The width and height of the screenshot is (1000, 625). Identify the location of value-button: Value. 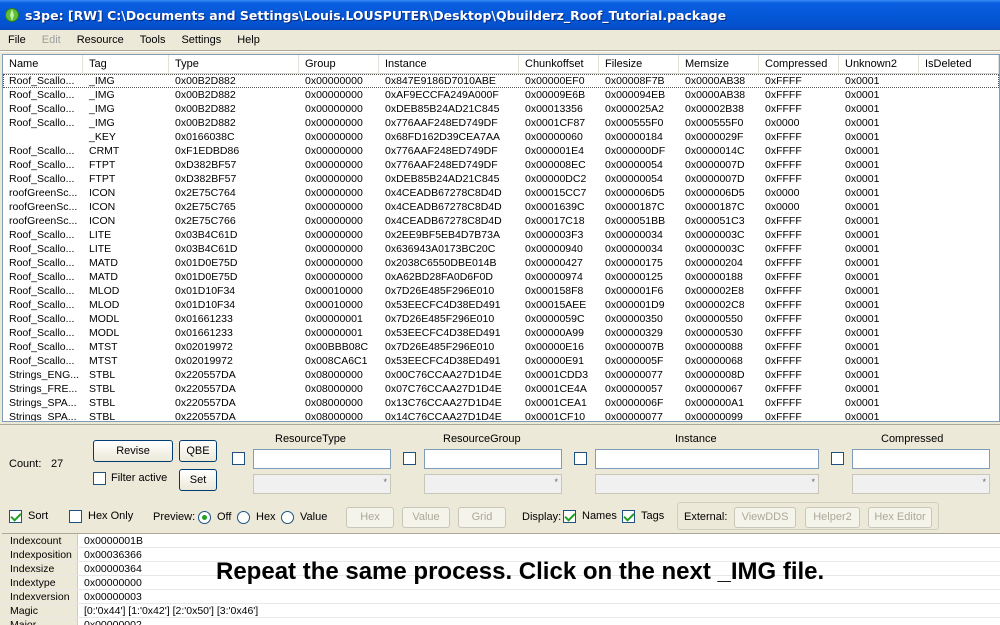
(426, 517).